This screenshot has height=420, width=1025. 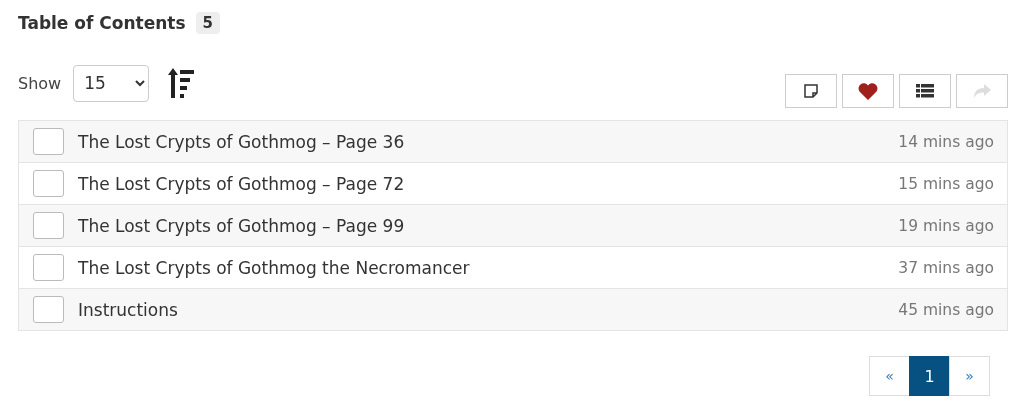 What do you see at coordinates (40, 83) in the screenshot?
I see `show-label: Show` at bounding box center [40, 83].